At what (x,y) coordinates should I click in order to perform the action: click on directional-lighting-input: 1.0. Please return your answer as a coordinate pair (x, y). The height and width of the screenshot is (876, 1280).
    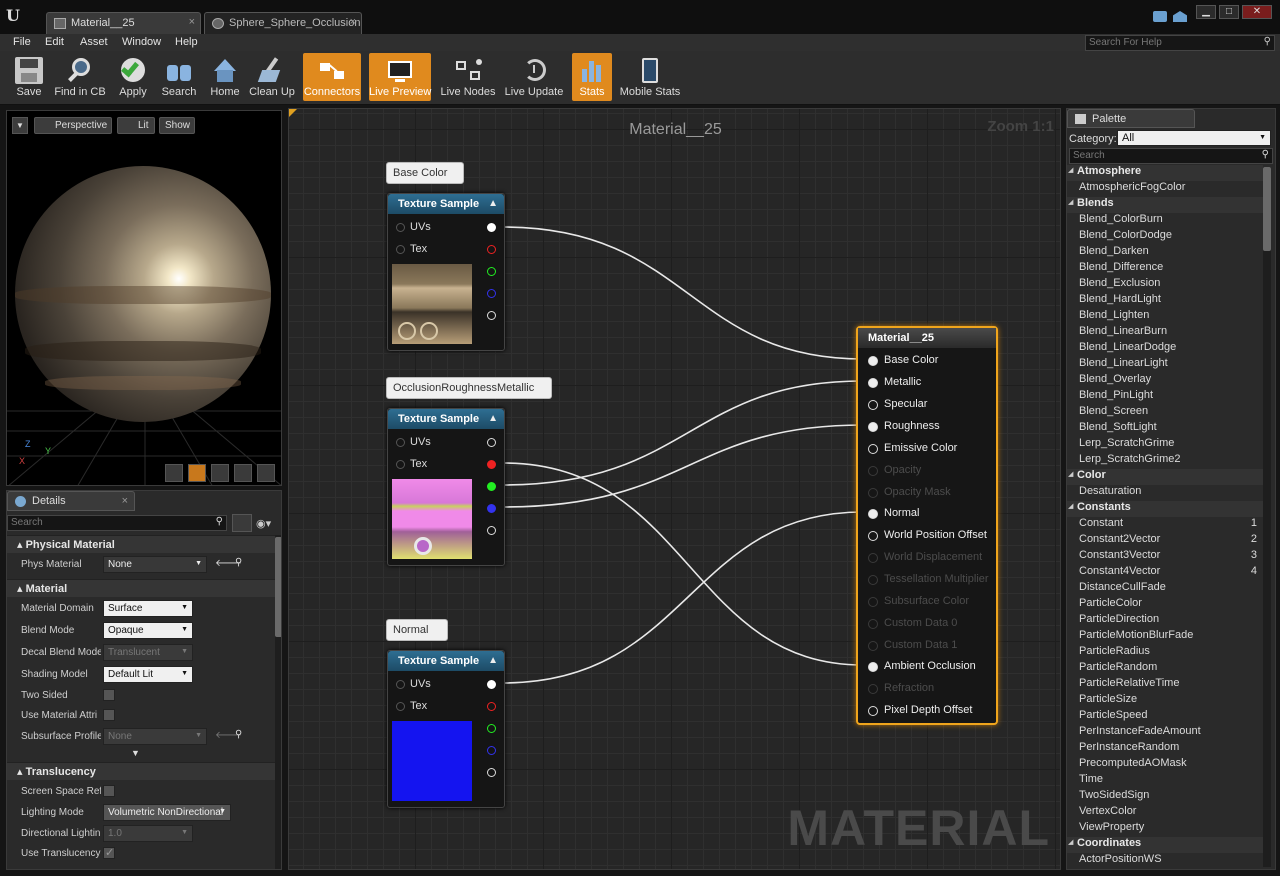
    Looking at the image, I should click on (148, 833).